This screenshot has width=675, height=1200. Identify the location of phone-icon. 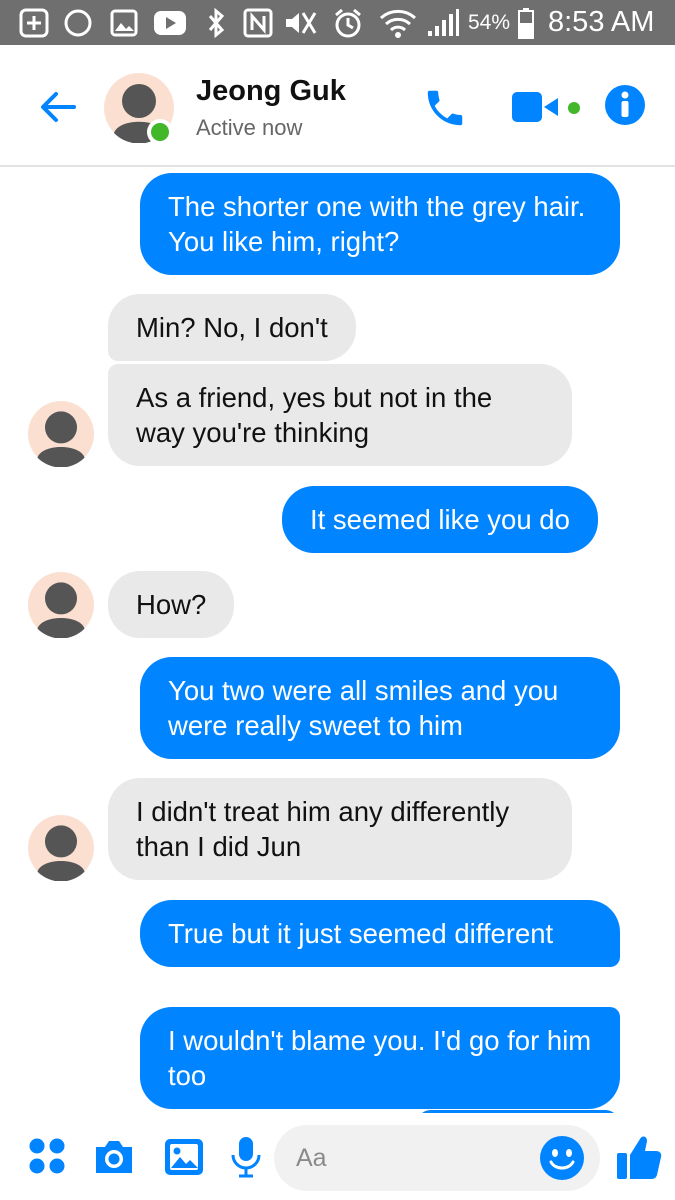
(445, 108).